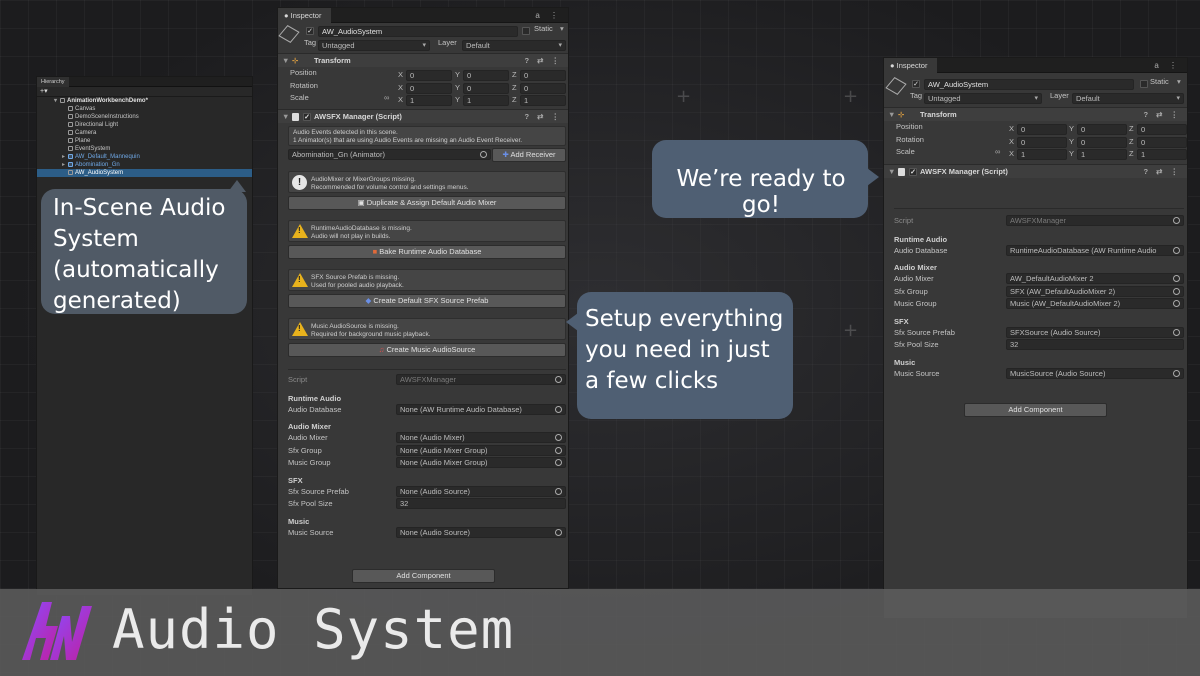 The width and height of the screenshot is (1200, 676). I want to click on sfx-group-field: None (Audio Mixer Group), so click(481, 450).